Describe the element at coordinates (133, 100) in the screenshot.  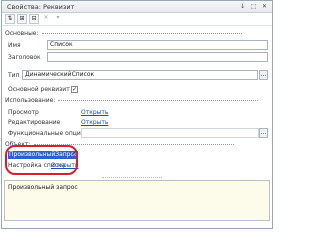
I see `group-usage: Использование:` at that location.